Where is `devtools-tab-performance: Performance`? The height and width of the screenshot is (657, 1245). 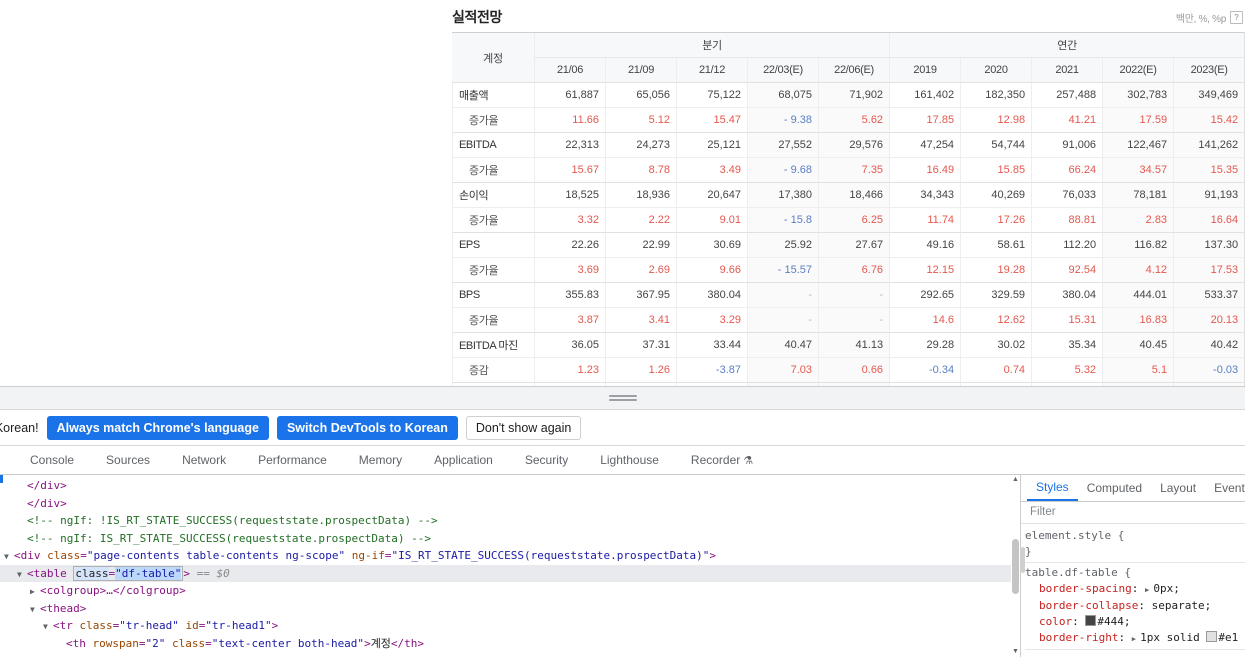
devtools-tab-performance: Performance is located at coordinates (292, 460).